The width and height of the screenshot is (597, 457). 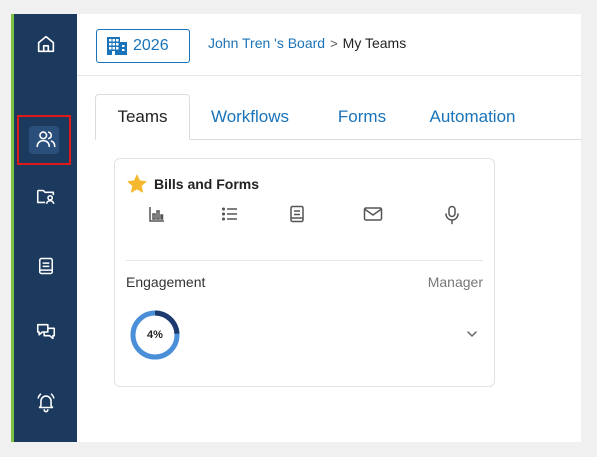 I want to click on breadcrumb: John Tren 's Board > My Teams, so click(x=307, y=43).